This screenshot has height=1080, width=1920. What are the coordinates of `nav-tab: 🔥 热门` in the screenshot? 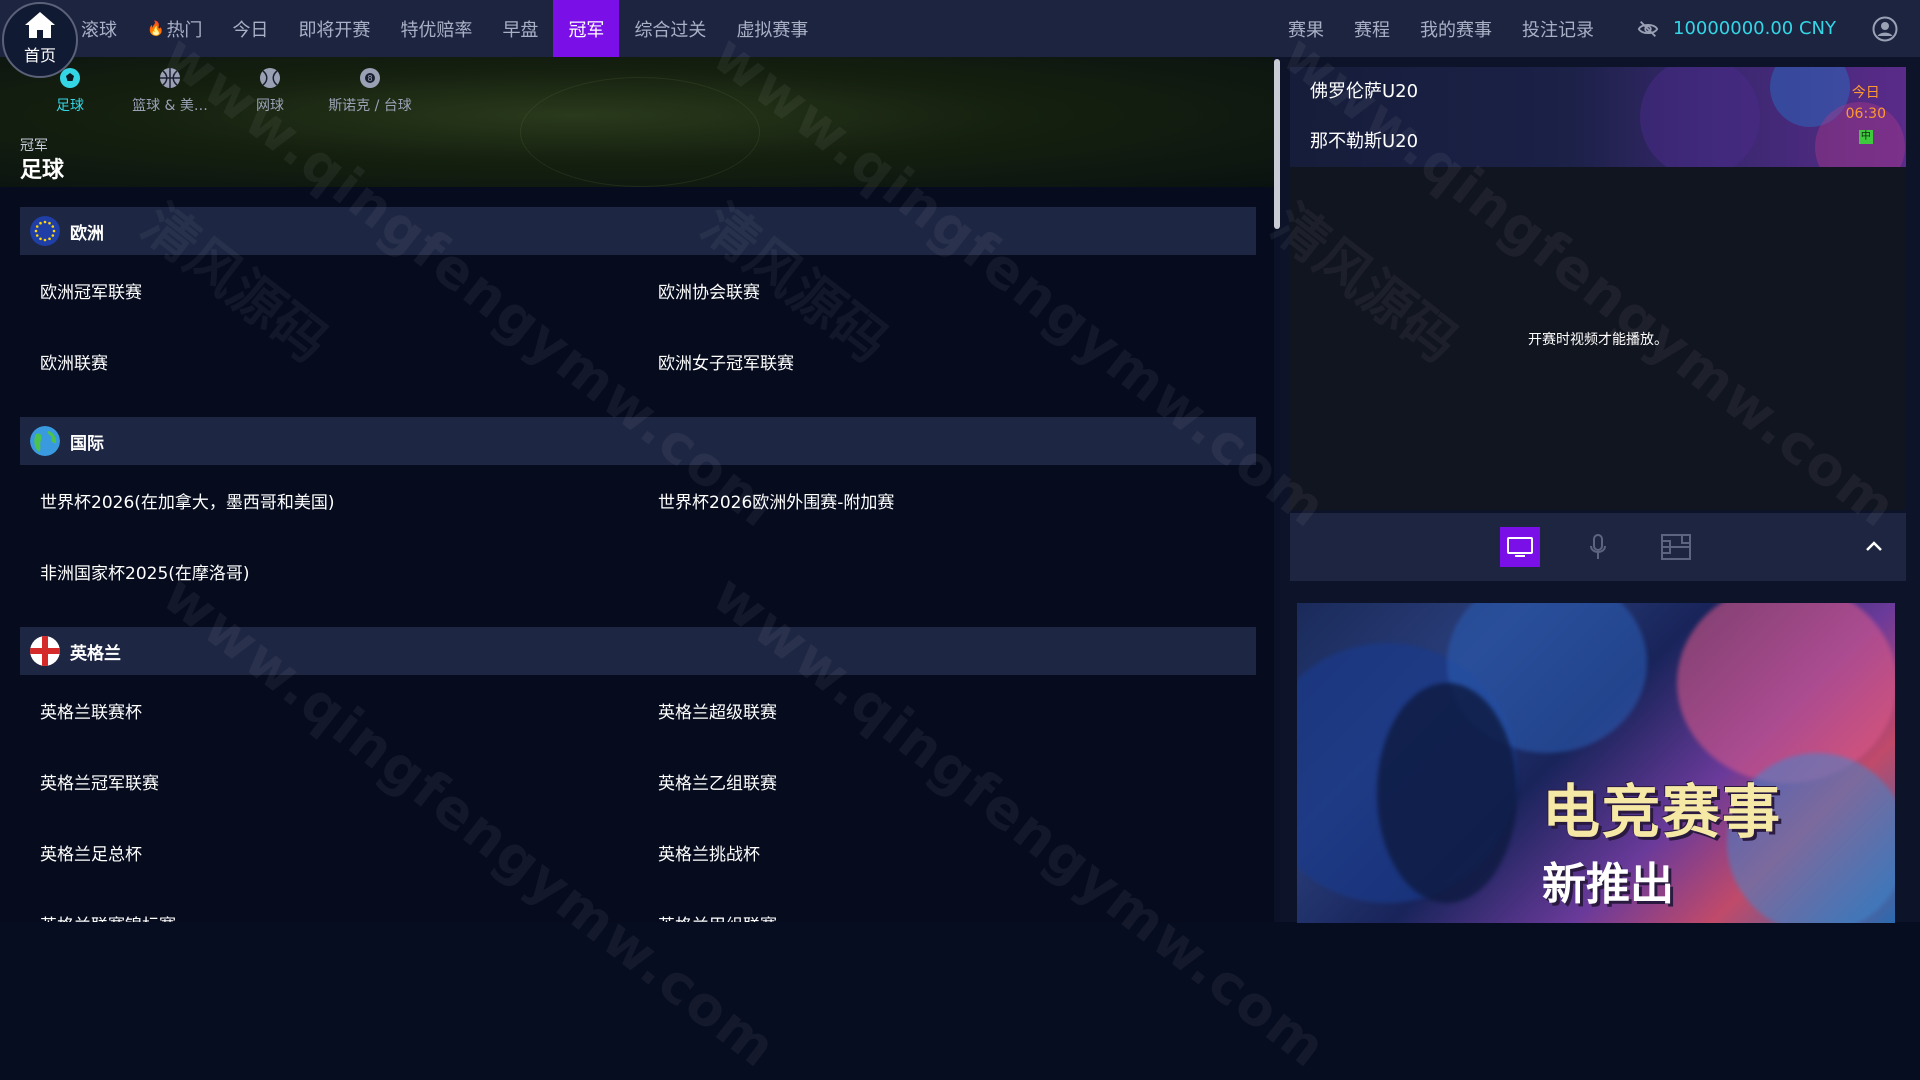 It's located at (174, 28).